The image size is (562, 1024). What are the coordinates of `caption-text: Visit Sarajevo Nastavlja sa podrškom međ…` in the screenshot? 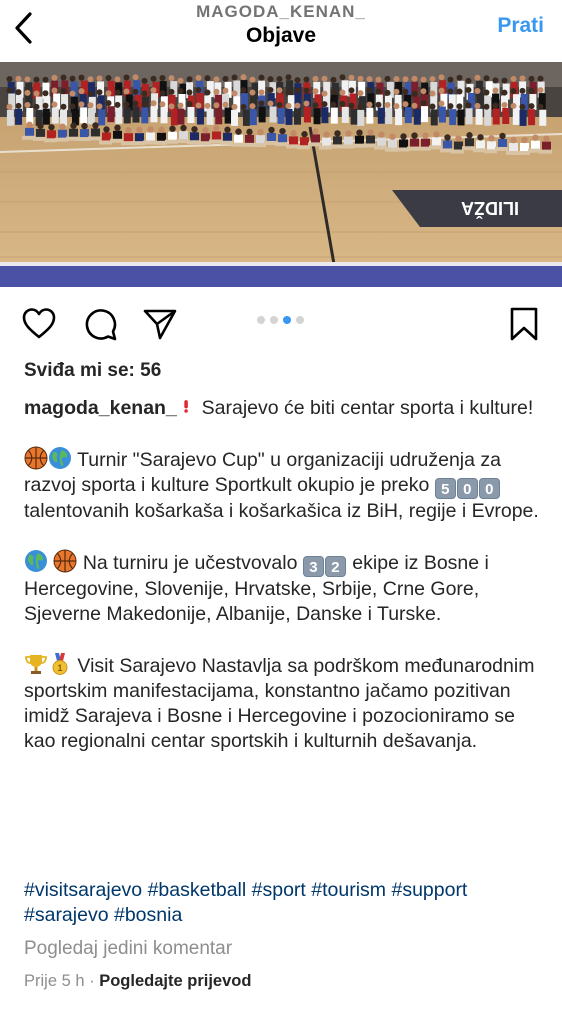 It's located at (279, 703).